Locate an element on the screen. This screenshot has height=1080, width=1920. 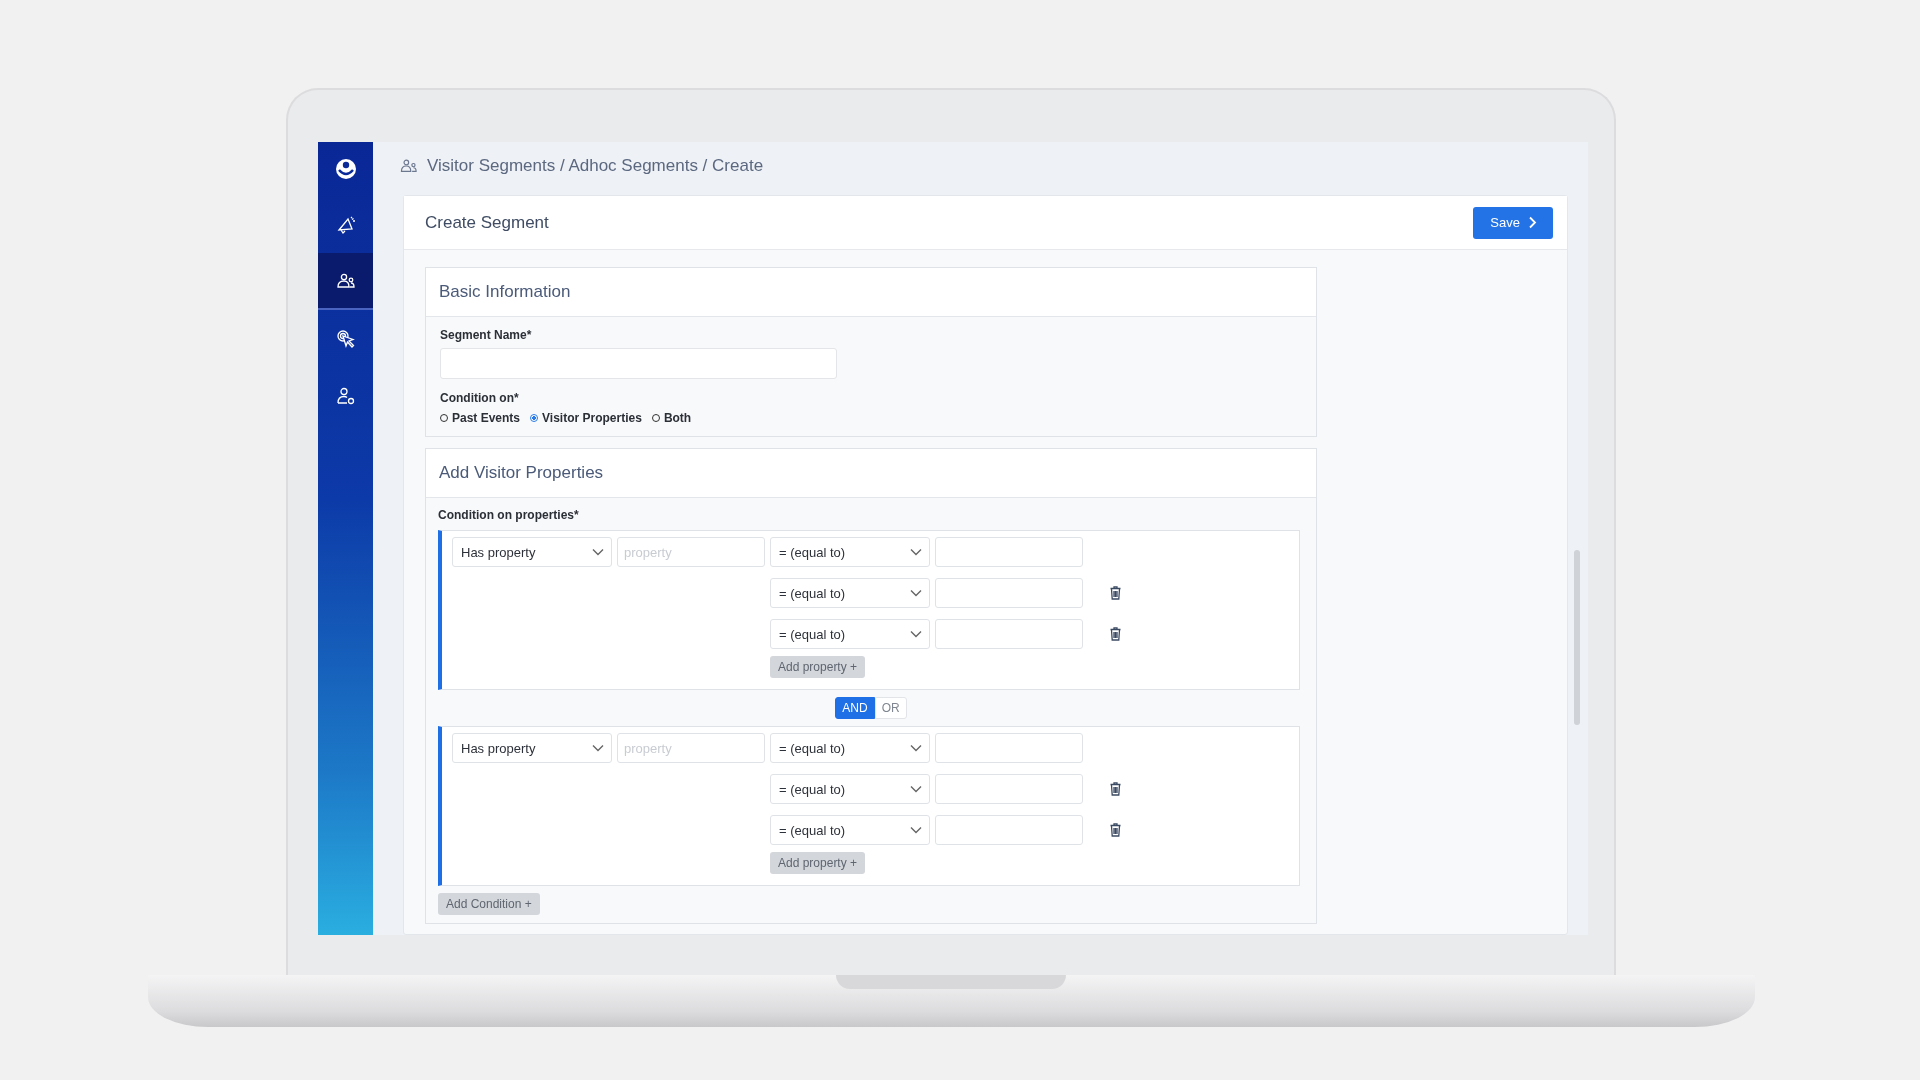
field-label: Segment Name* is located at coordinates (486, 335).